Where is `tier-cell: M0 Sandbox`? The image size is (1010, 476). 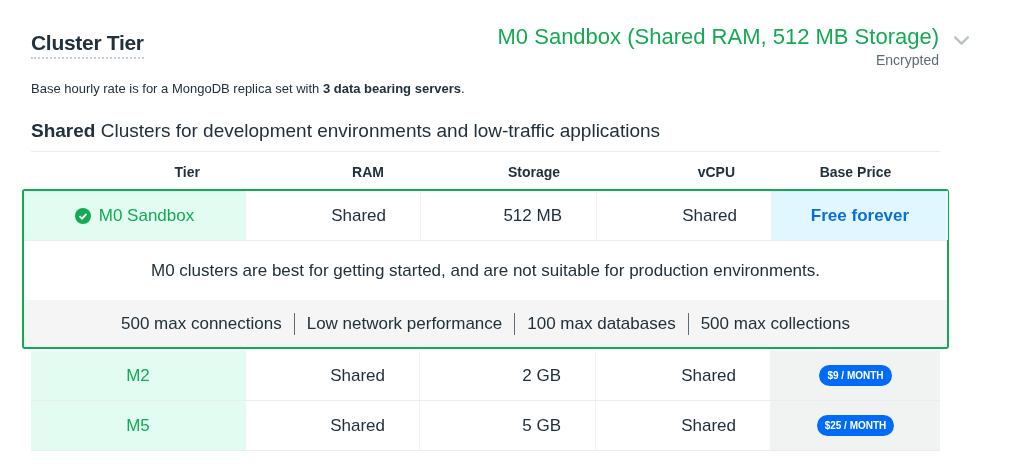
tier-cell: M0 Sandbox is located at coordinates (135, 215).